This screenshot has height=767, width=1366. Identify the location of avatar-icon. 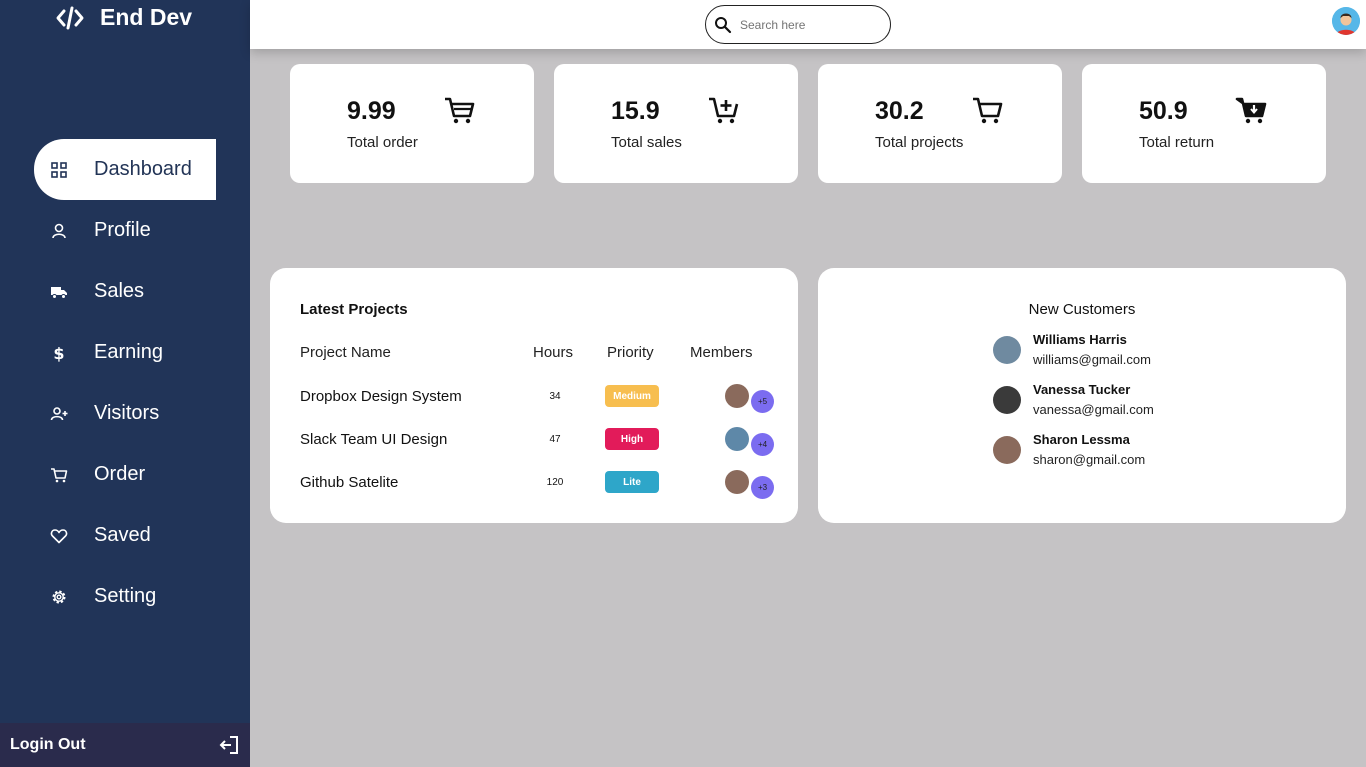
(1346, 21).